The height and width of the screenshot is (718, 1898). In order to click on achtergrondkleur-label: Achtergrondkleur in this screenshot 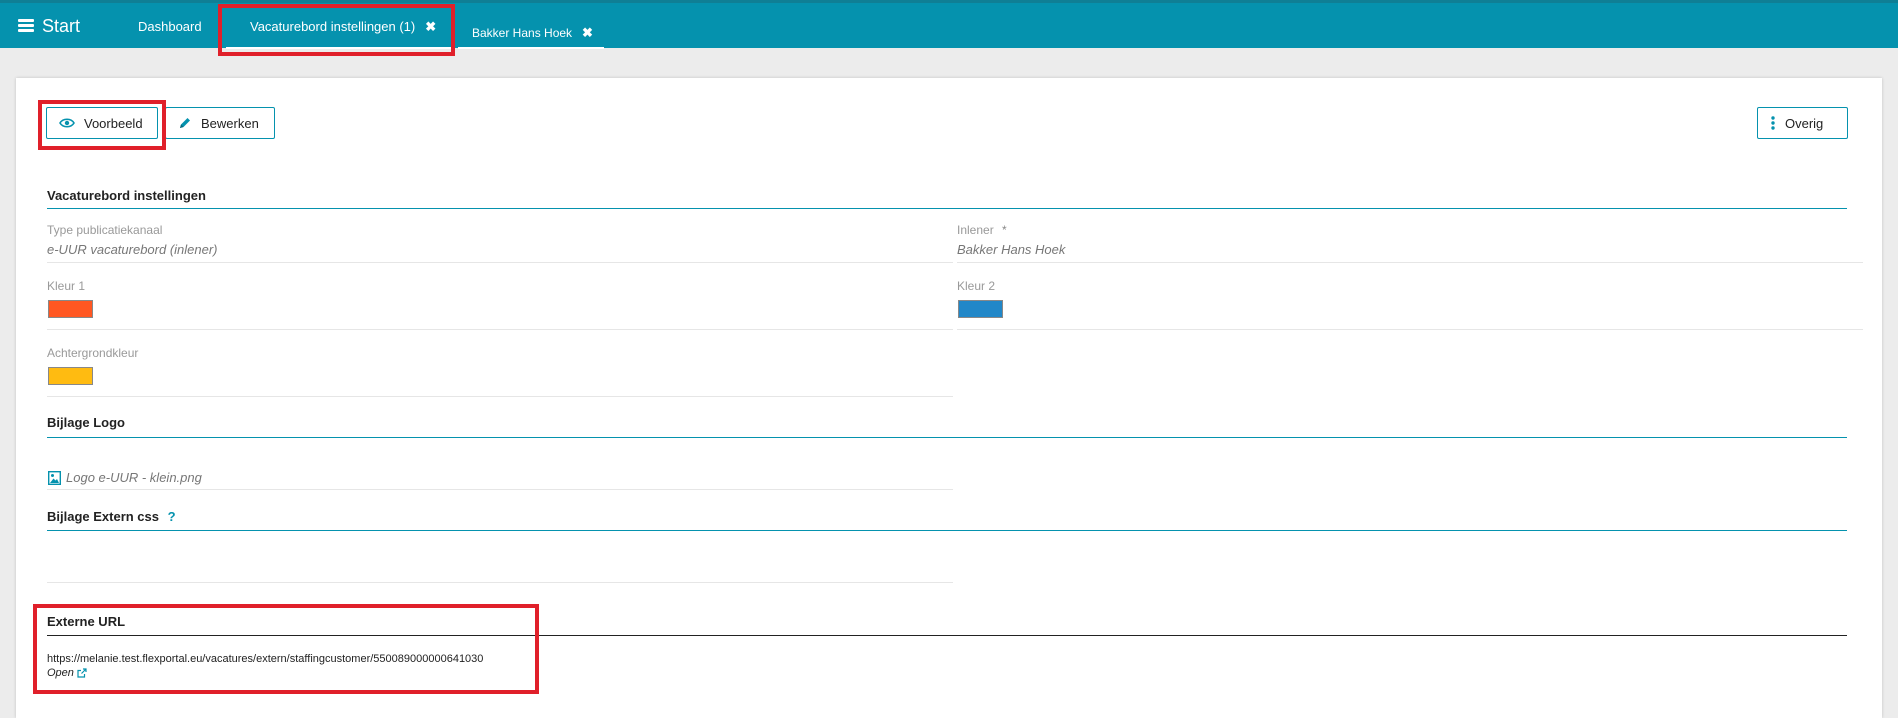, I will do `click(93, 353)`.